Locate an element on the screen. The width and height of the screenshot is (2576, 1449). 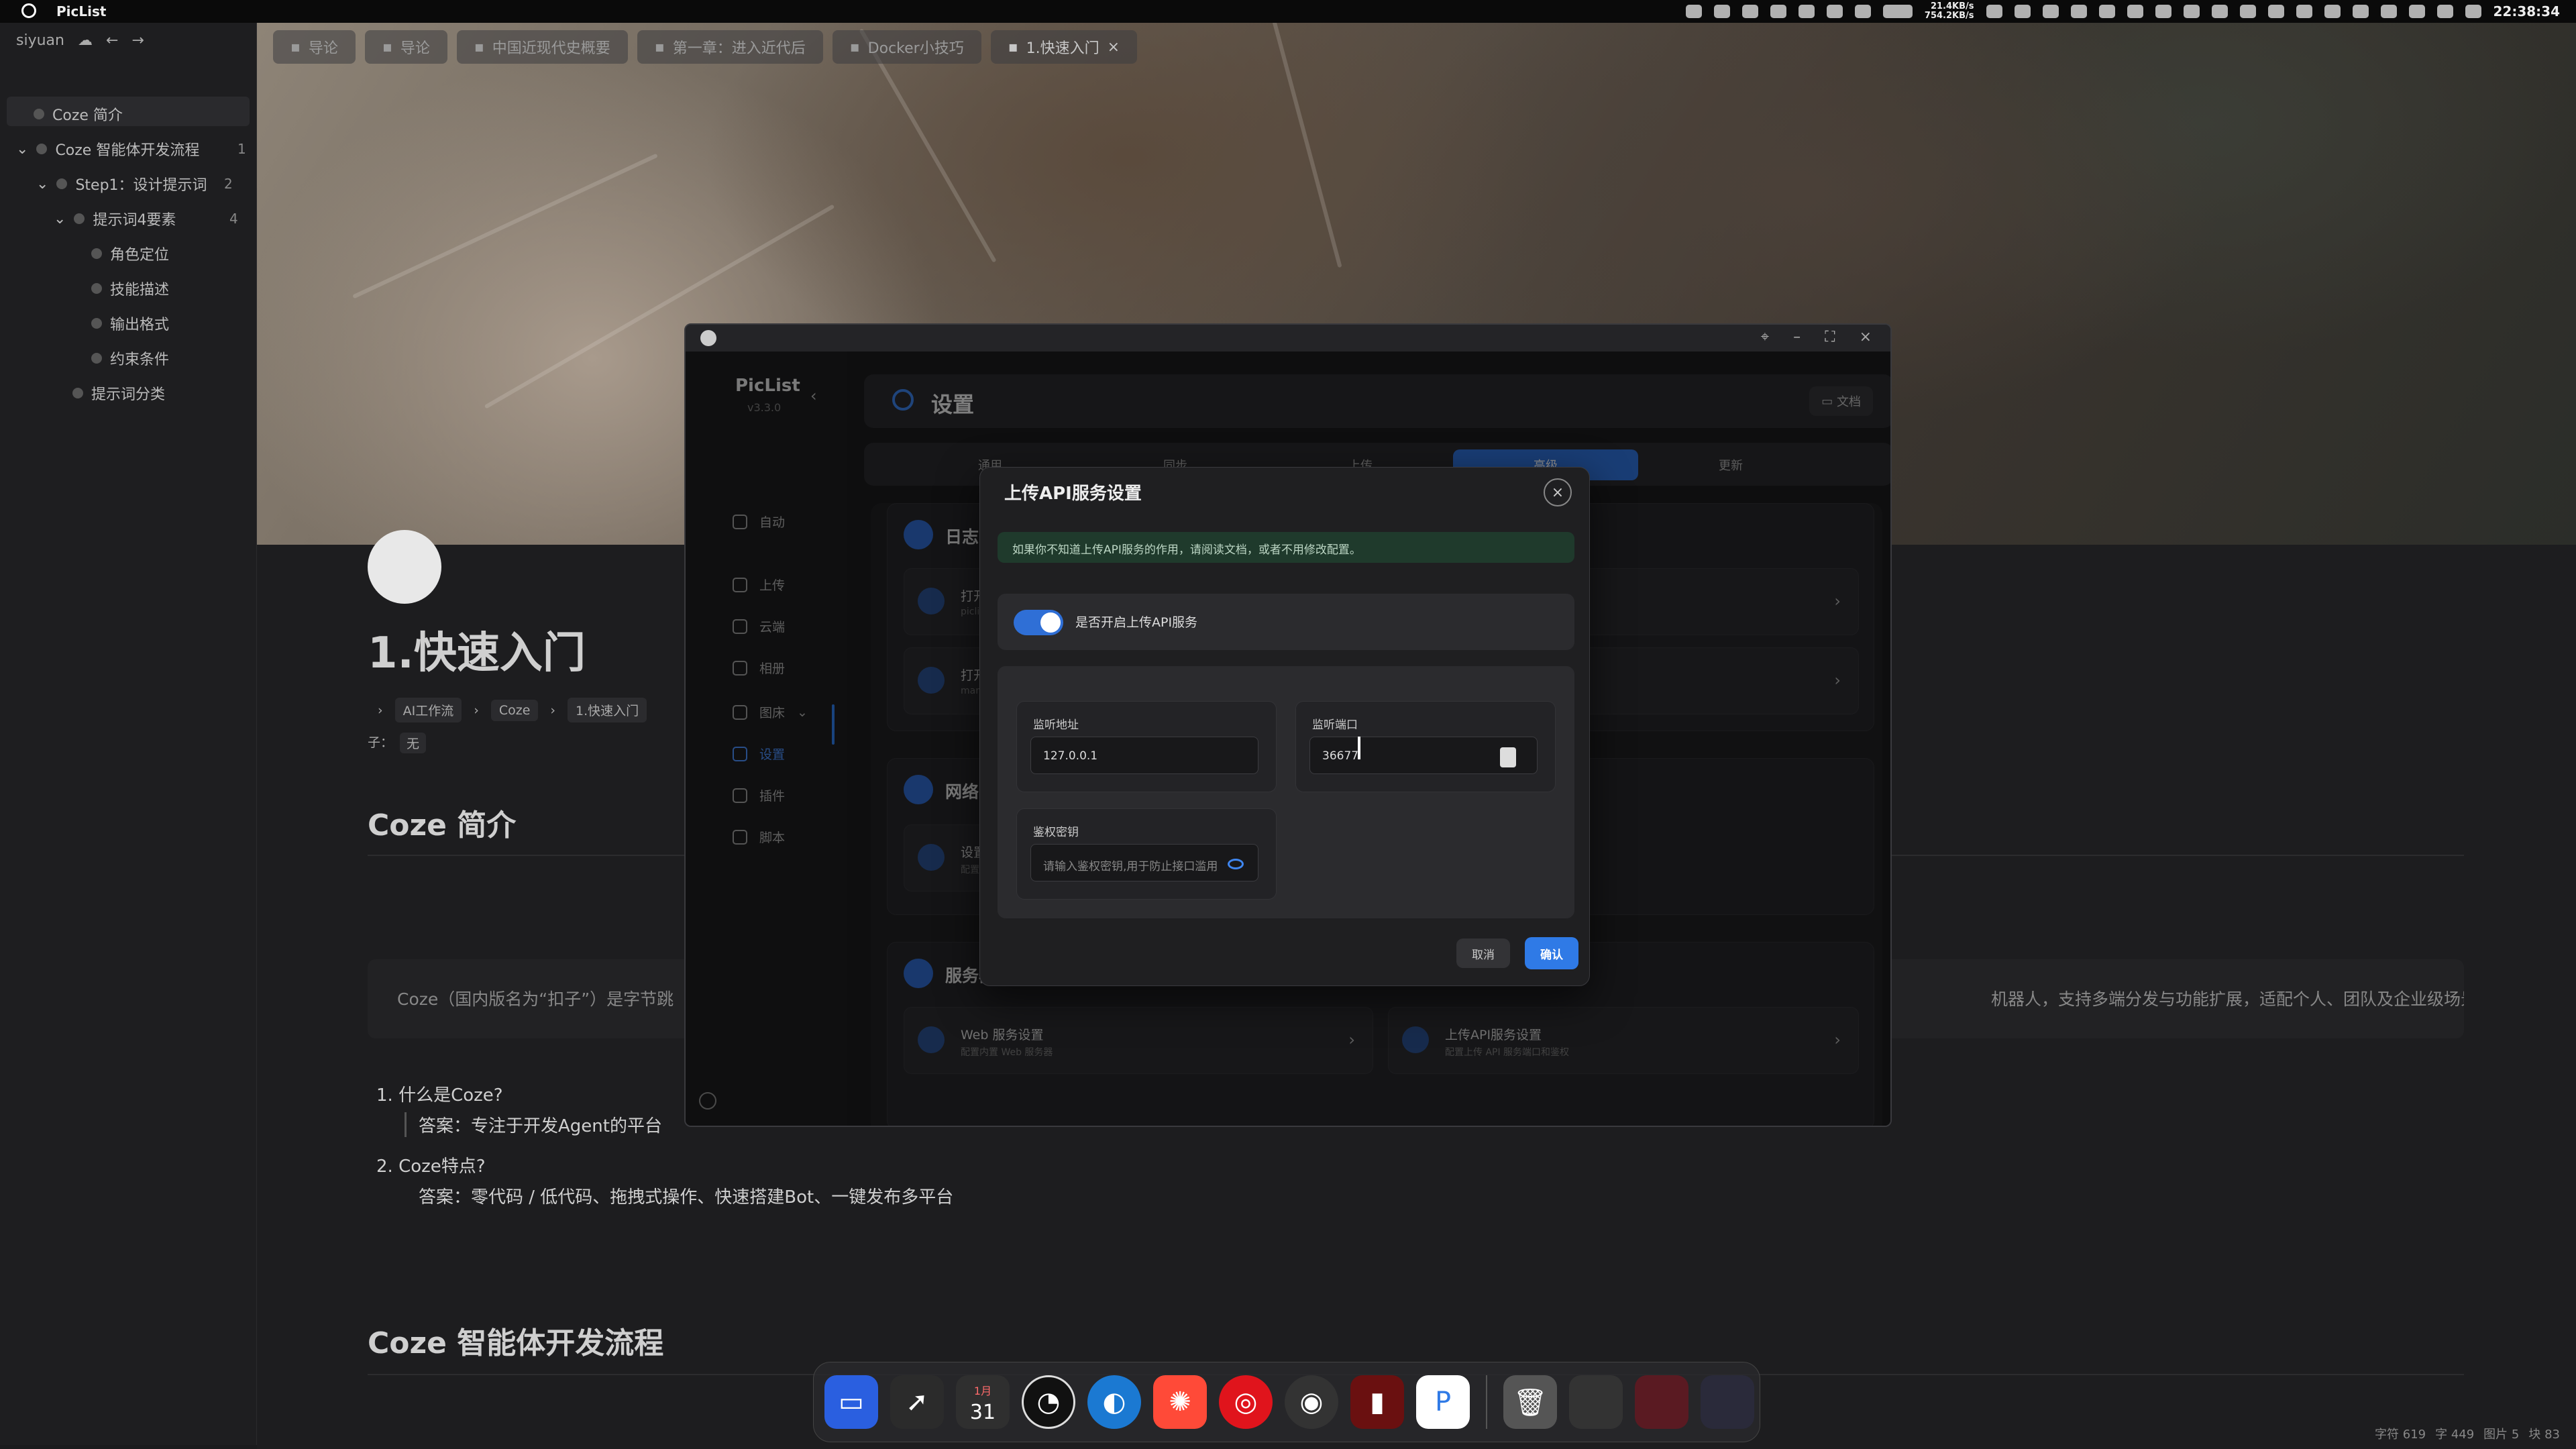
heading-dot-icon is located at coordinates (42, 149).